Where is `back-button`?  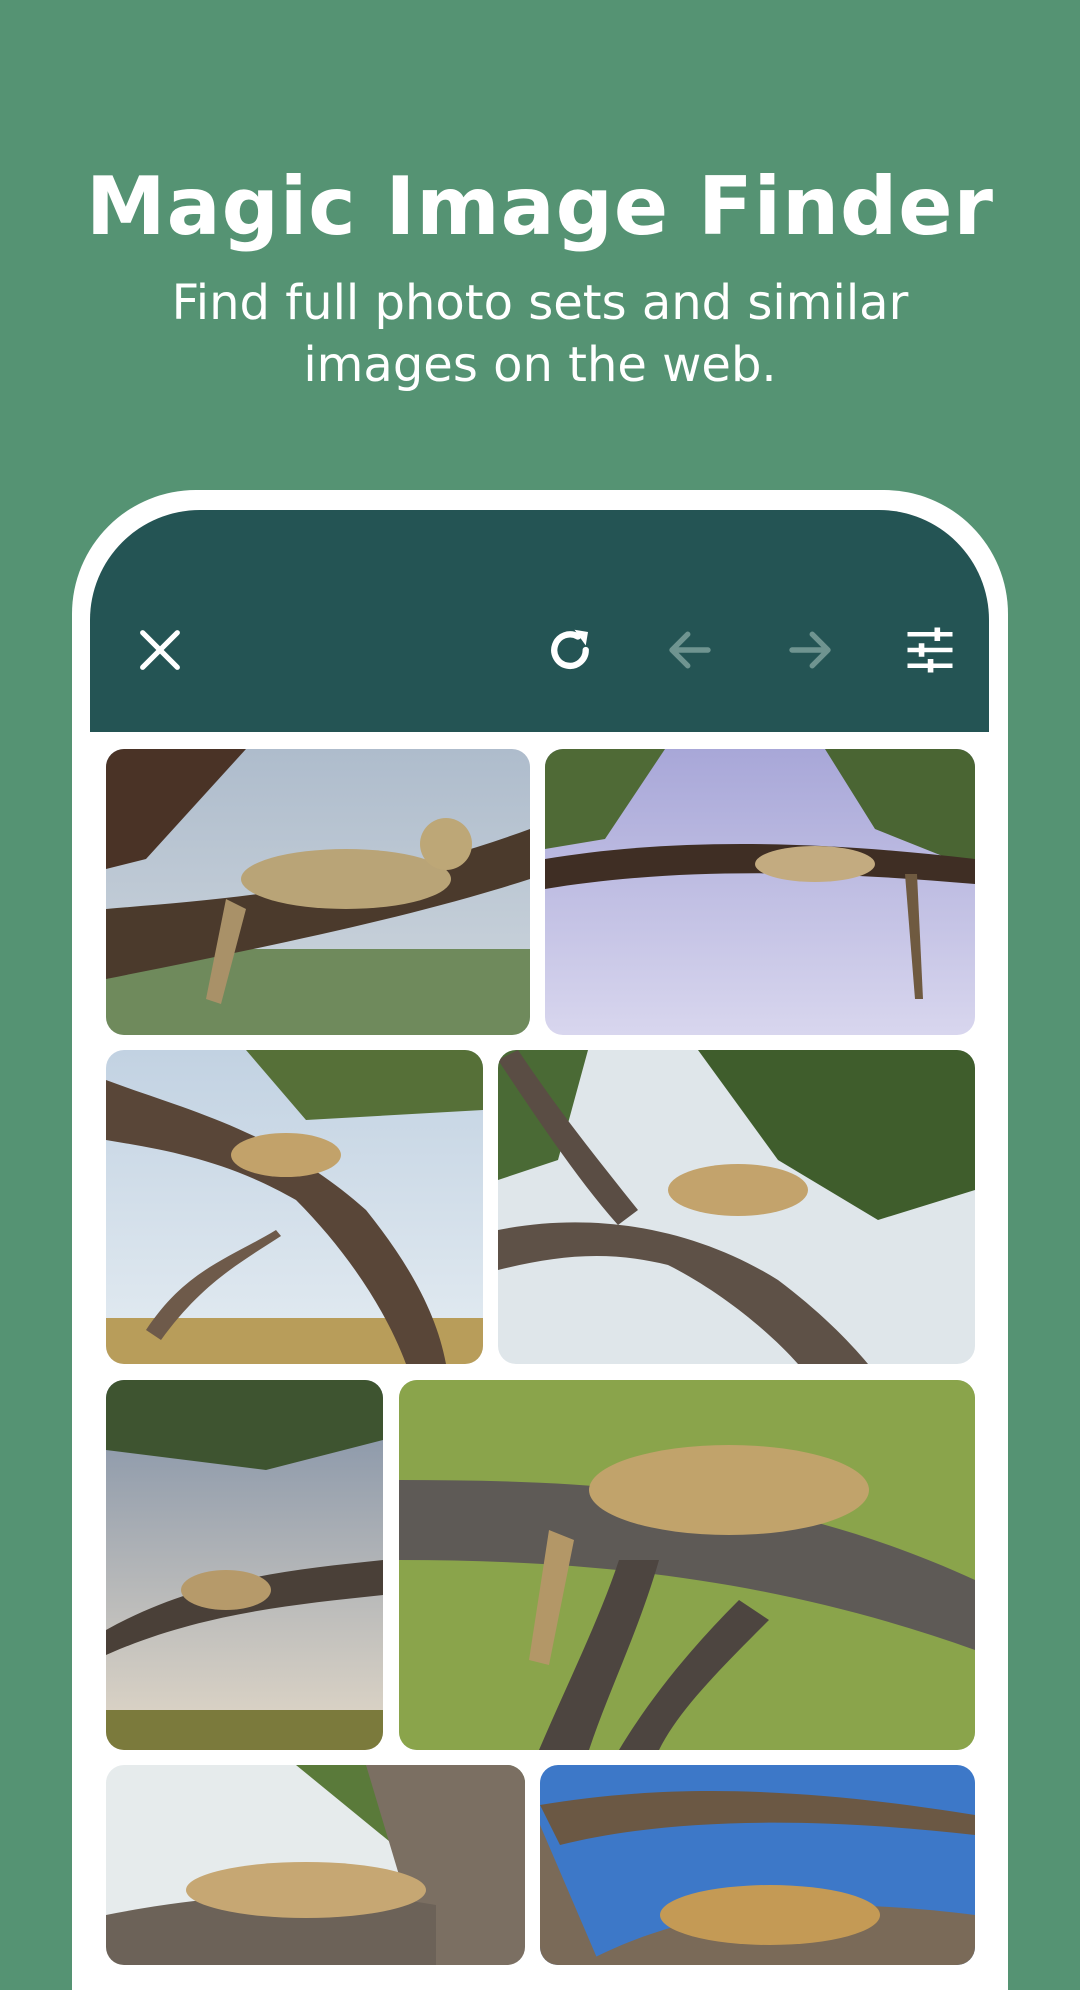
back-button is located at coordinates (690, 650).